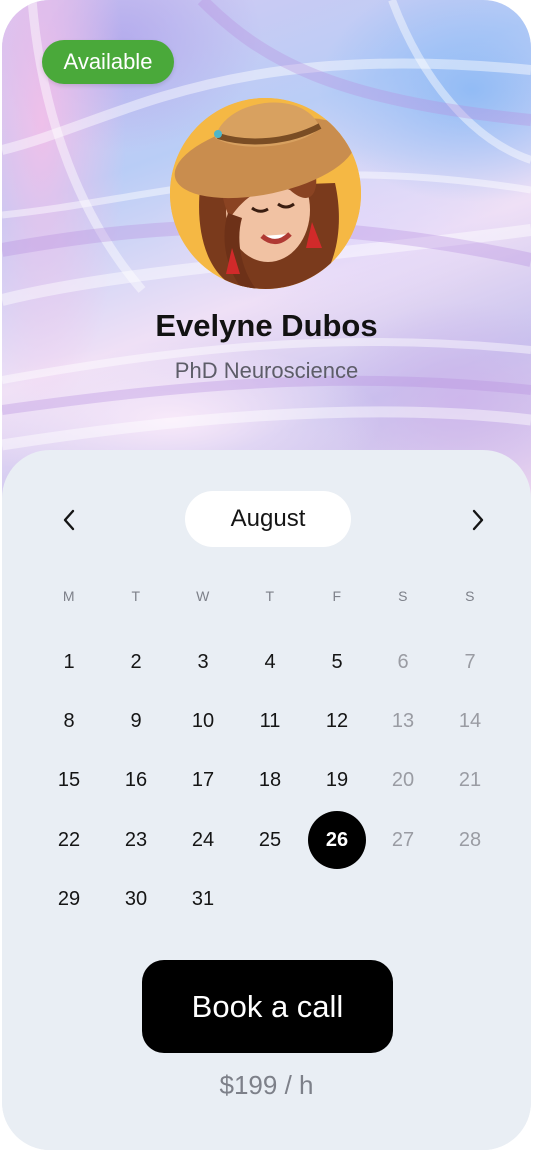 This screenshot has height=1150, width=534. What do you see at coordinates (136, 840) in the screenshot?
I see `calendar-day: 23` at bounding box center [136, 840].